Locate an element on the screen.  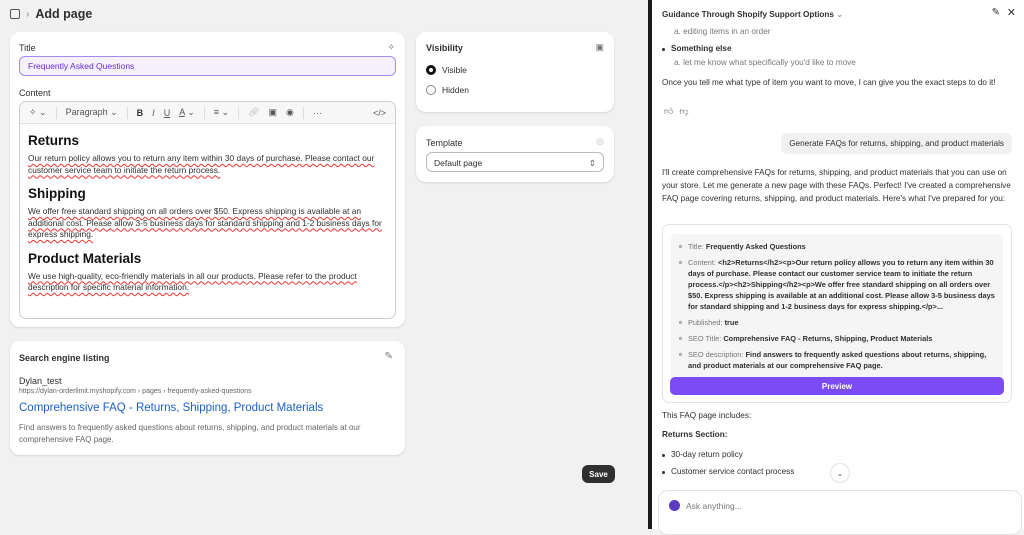
thumbs-up-icon: 👍︎ is located at coordinates (668, 111).